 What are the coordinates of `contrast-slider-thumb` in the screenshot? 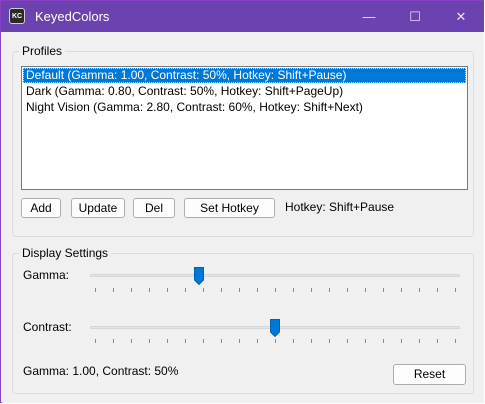 It's located at (275, 328).